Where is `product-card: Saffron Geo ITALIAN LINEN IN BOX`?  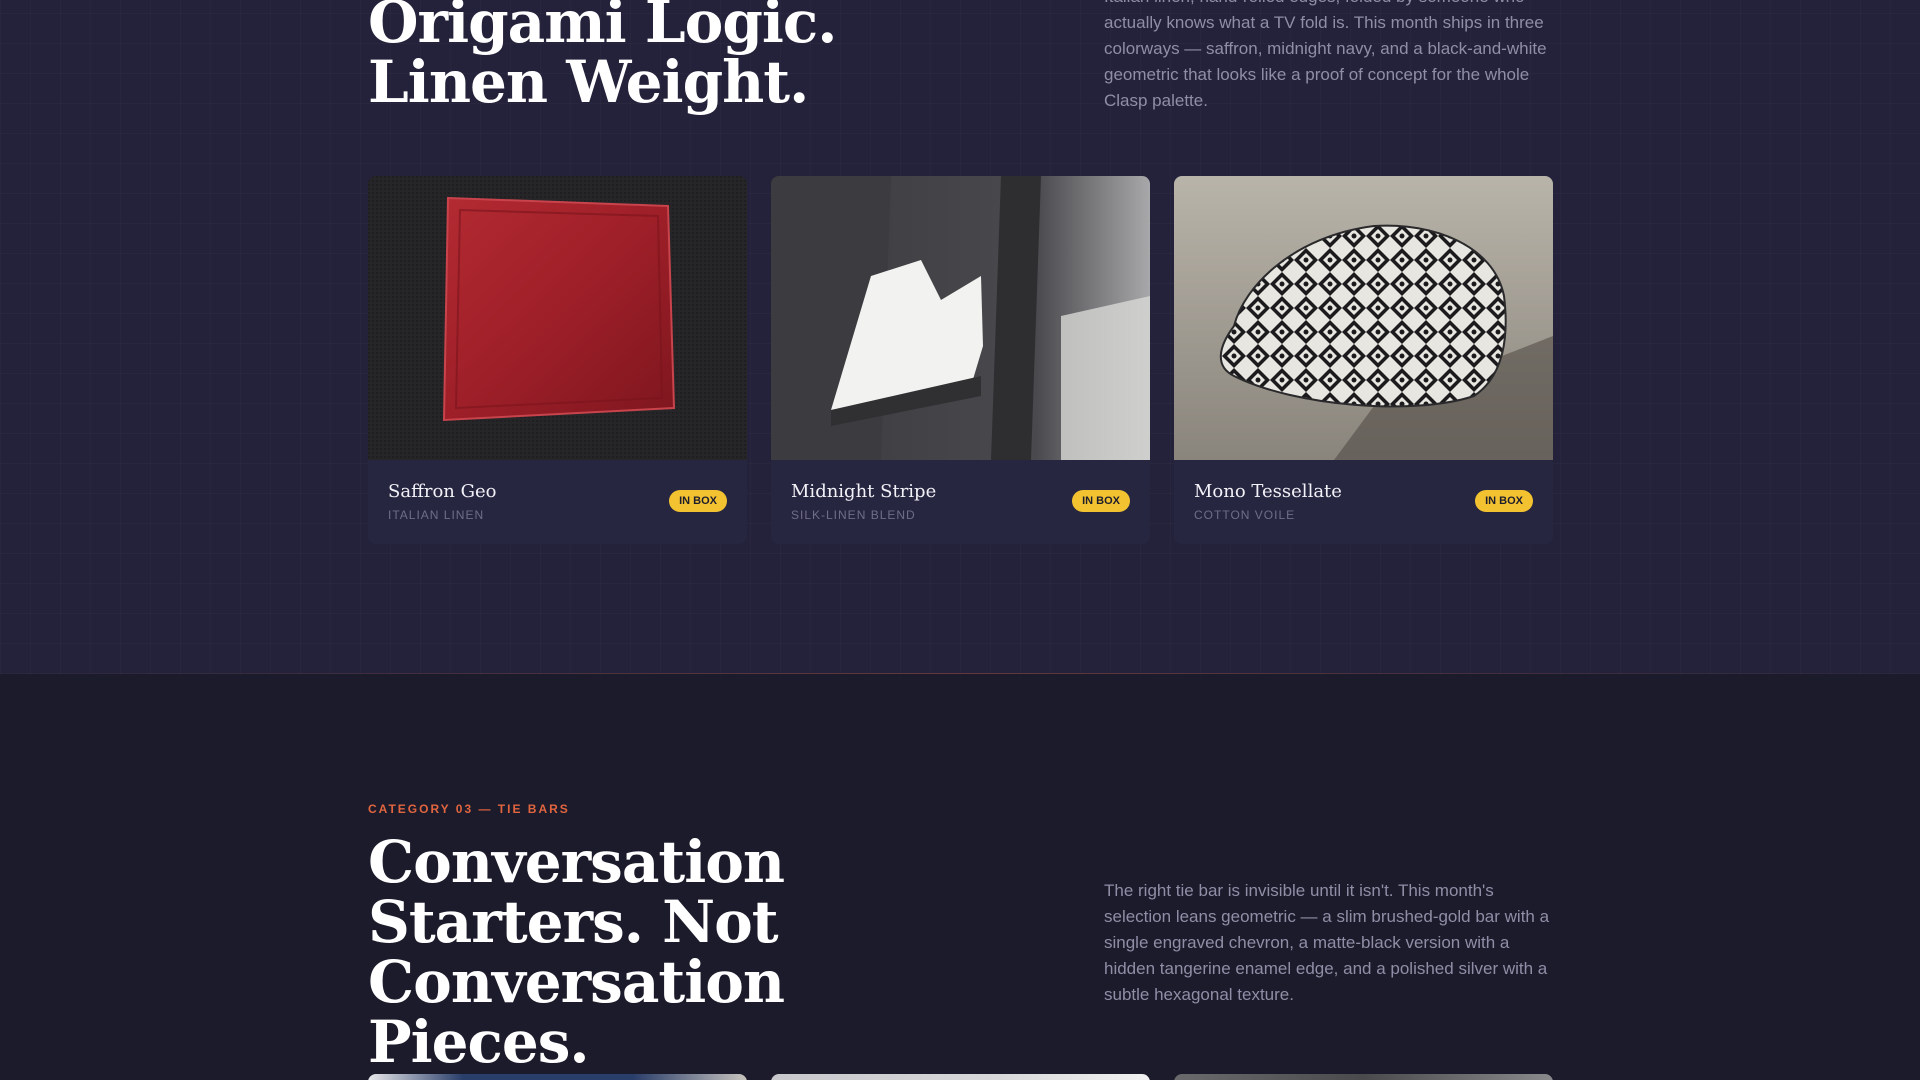 product-card: Saffron Geo ITALIAN LINEN IN BOX is located at coordinates (557, 360).